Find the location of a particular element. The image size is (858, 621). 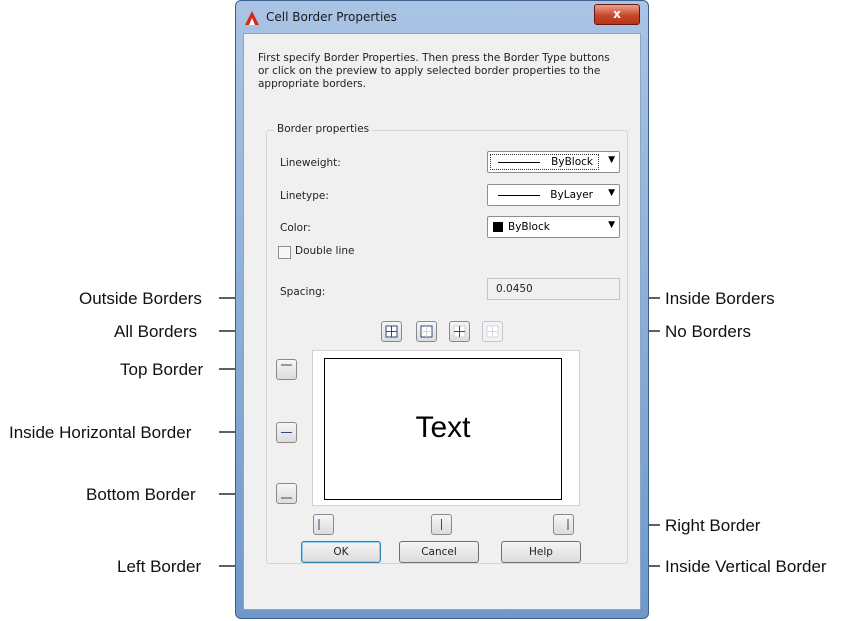

callout-inside-horizontal-border: Inside Horizontal Border is located at coordinates (100, 432).